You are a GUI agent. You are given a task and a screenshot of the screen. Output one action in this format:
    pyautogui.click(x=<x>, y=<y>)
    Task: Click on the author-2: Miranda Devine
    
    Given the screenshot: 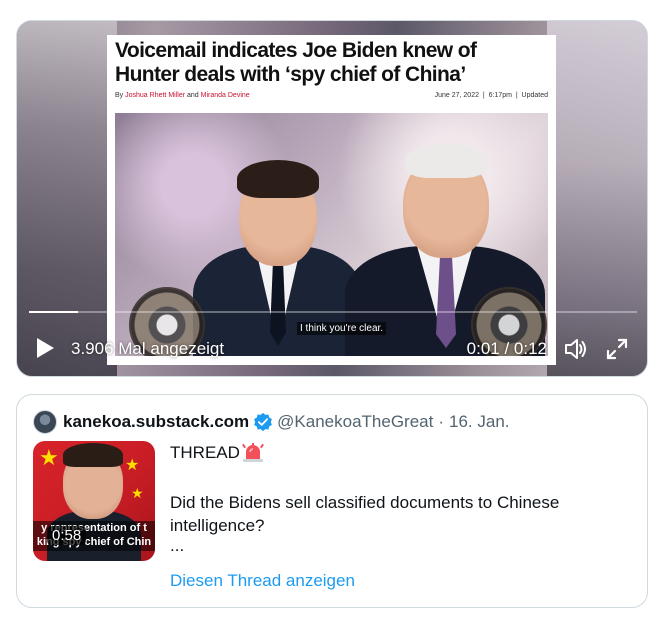 What is the action you would take?
    pyautogui.click(x=225, y=95)
    